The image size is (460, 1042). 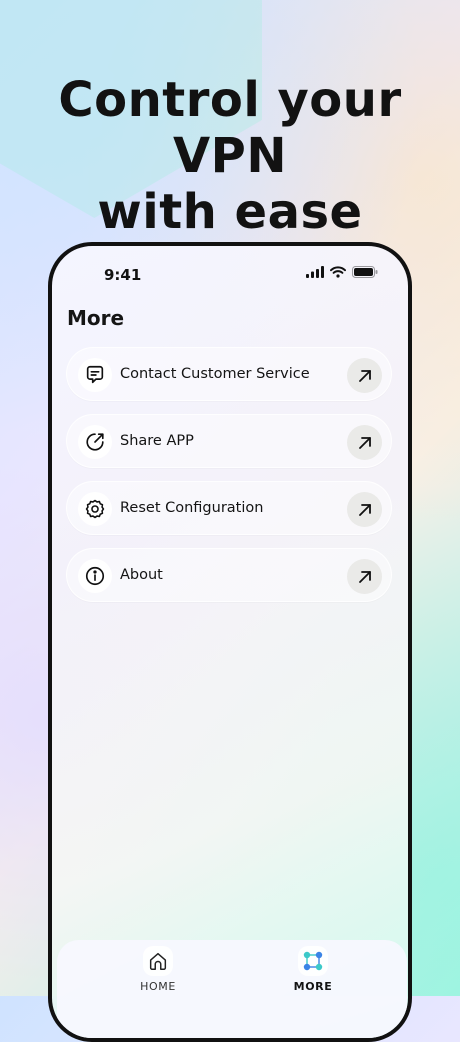 I want to click on cellular-signal-icon, so click(x=315, y=272).